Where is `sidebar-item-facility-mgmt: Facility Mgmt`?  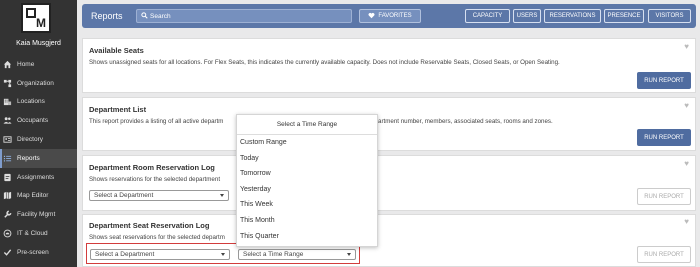 sidebar-item-facility-mgmt: Facility Mgmt is located at coordinates (38, 214).